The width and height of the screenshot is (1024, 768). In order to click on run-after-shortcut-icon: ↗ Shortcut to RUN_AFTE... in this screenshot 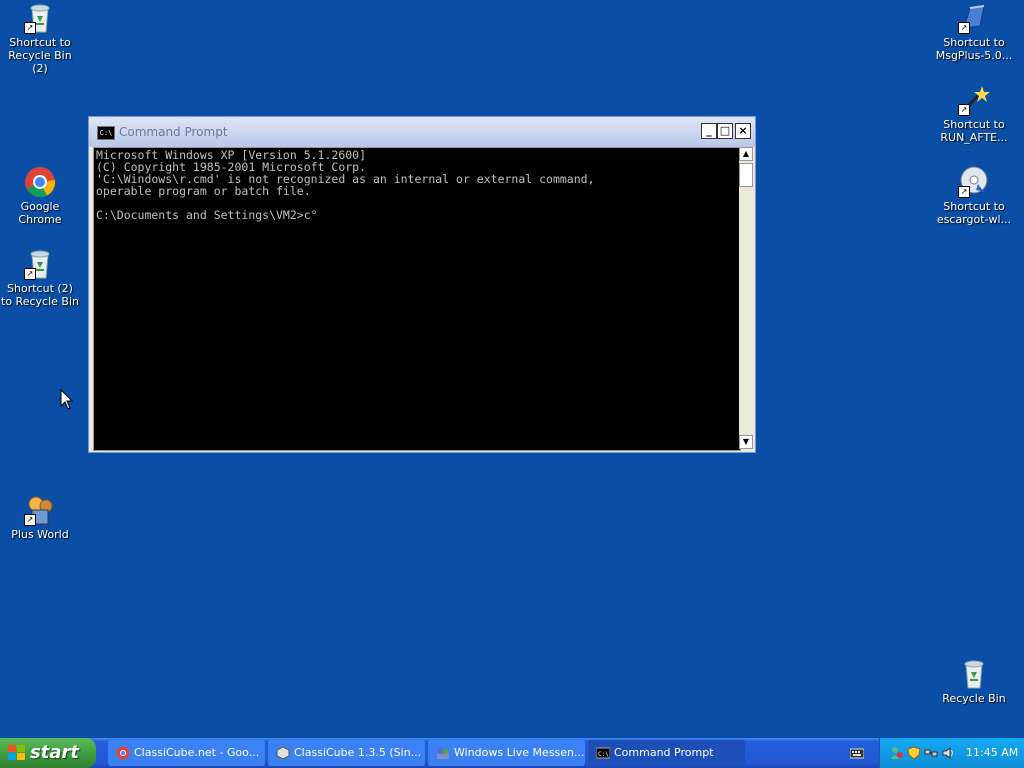, I will do `click(974, 114)`.